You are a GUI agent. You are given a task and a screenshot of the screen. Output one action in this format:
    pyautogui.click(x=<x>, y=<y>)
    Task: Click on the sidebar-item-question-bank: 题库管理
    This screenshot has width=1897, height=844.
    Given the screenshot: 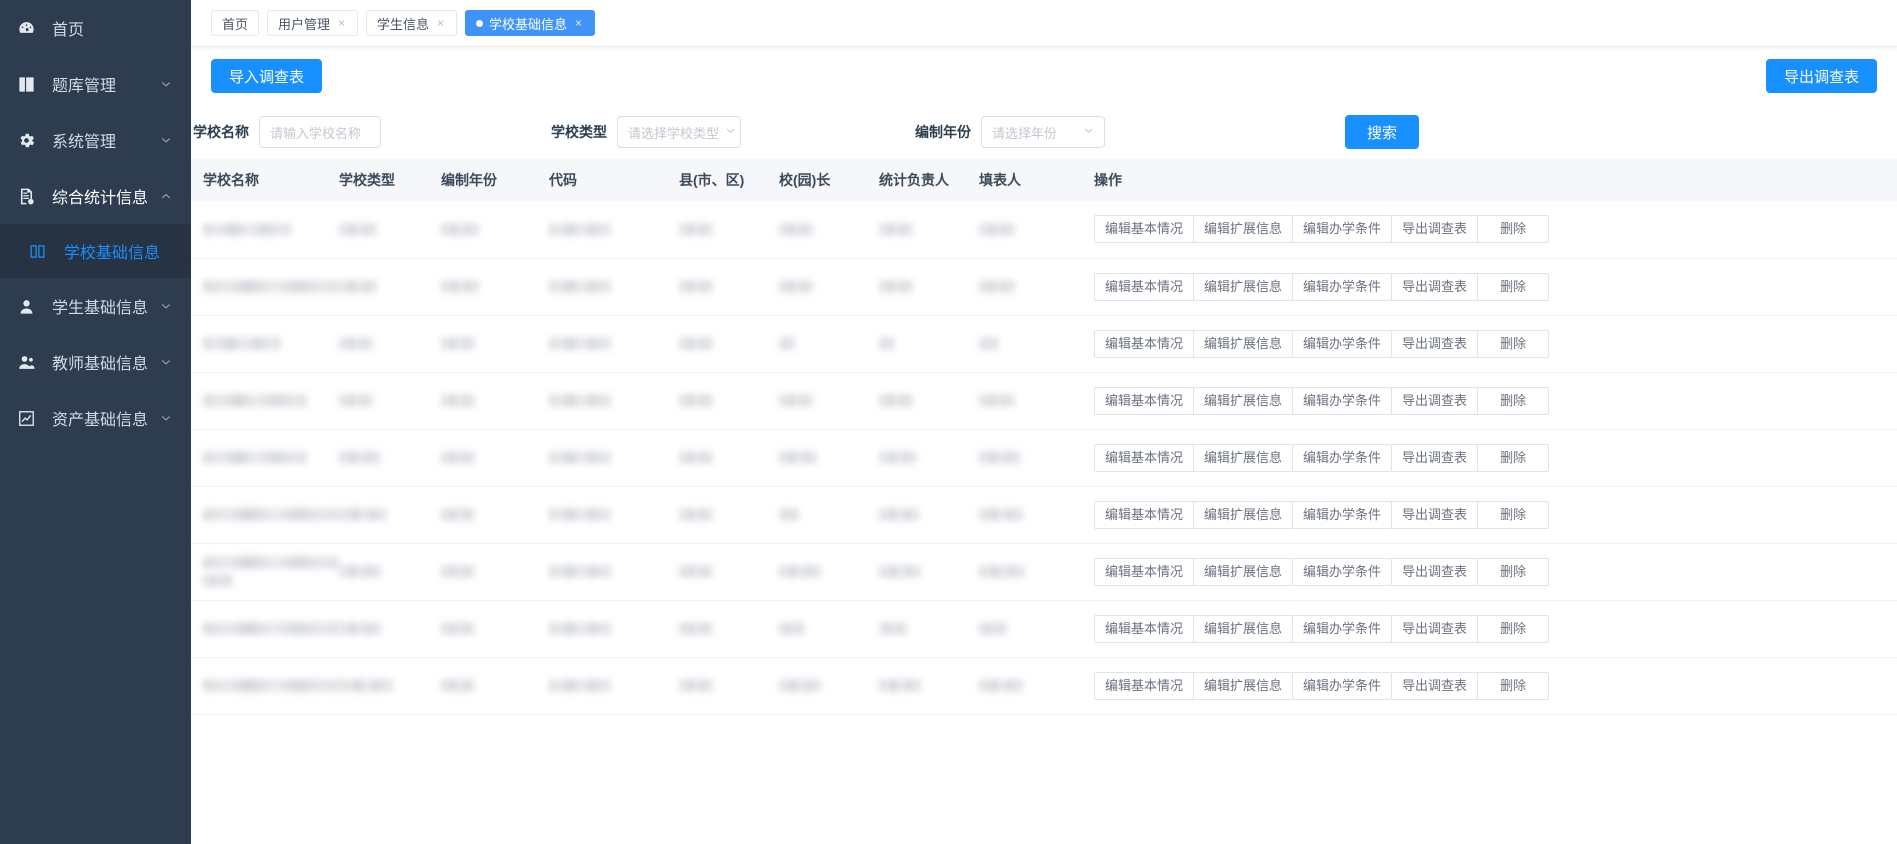 What is the action you would take?
    pyautogui.click(x=95, y=84)
    